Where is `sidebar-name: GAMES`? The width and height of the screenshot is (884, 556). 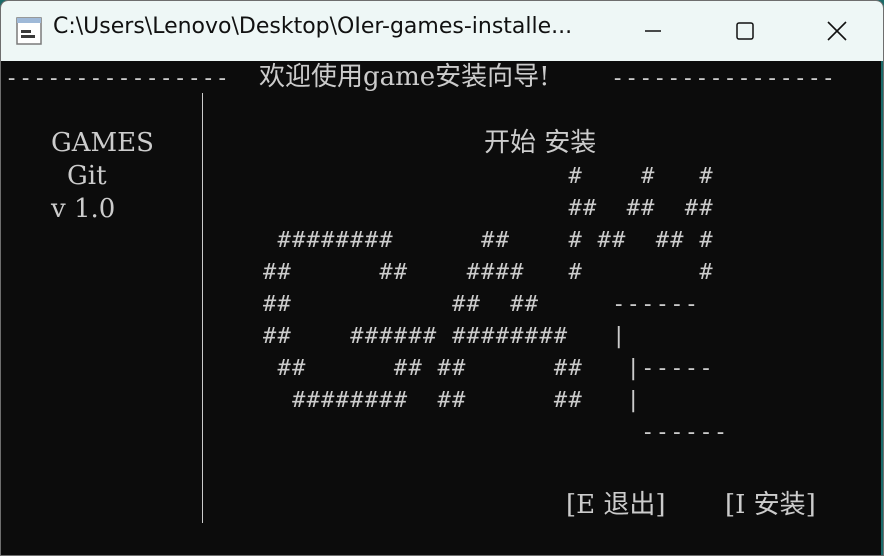 sidebar-name: GAMES is located at coordinates (102, 143).